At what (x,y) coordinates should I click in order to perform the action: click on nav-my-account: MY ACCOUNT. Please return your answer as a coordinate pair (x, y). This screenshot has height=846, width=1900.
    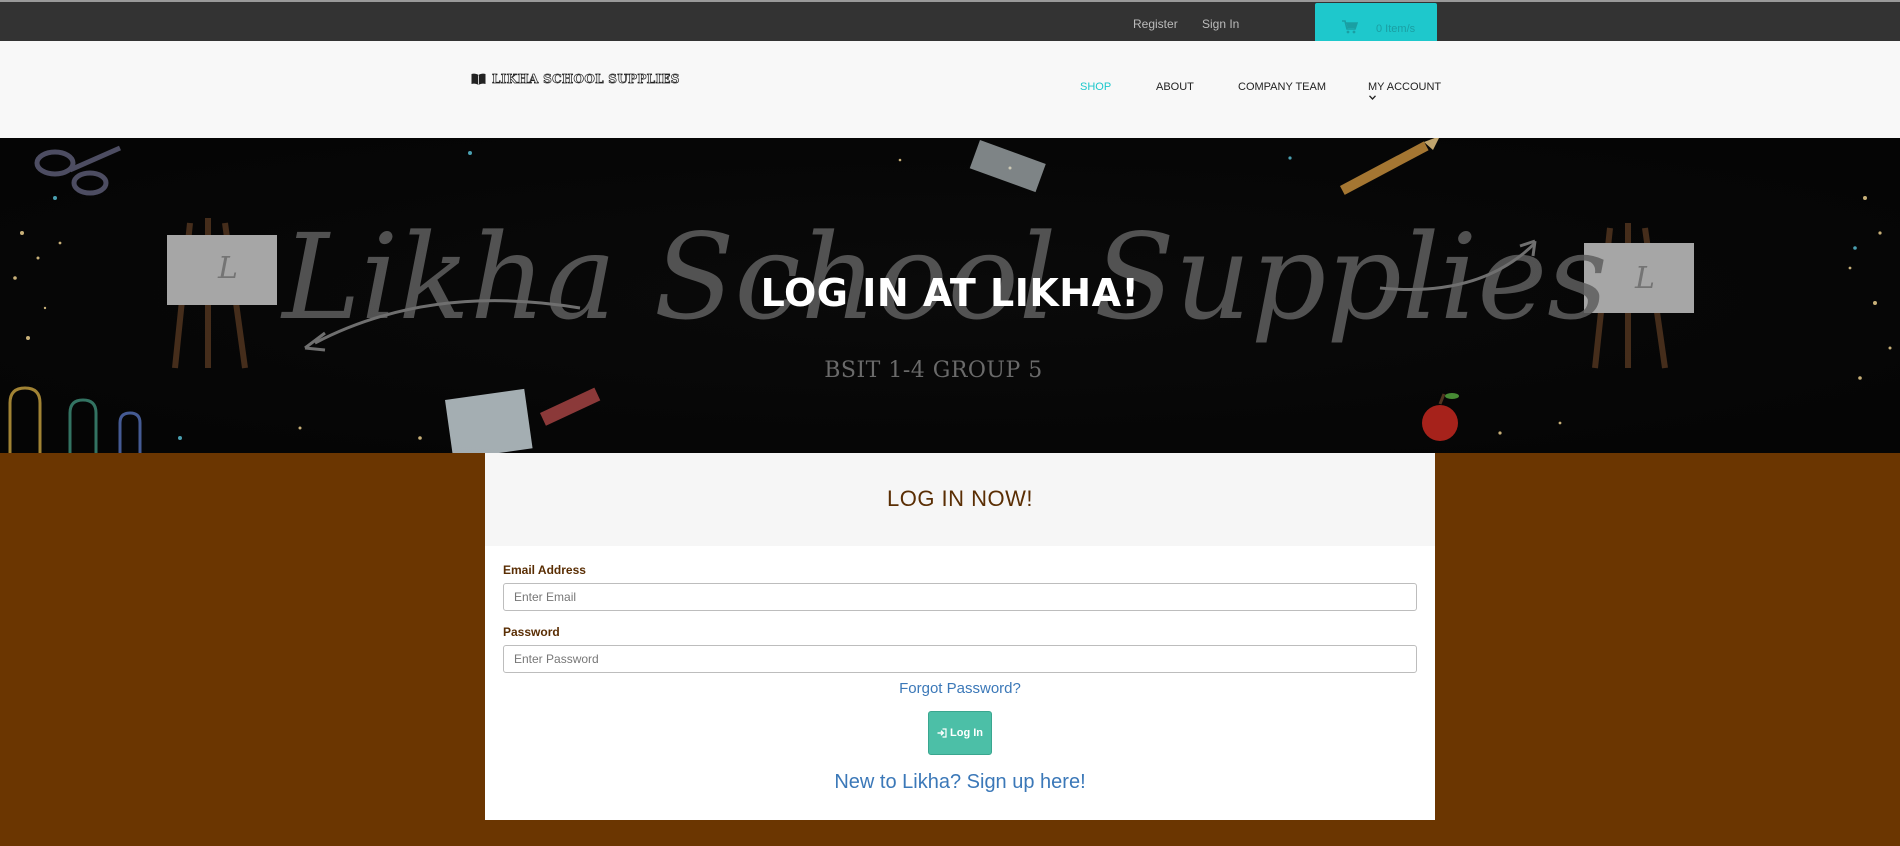
    Looking at the image, I should click on (1404, 87).